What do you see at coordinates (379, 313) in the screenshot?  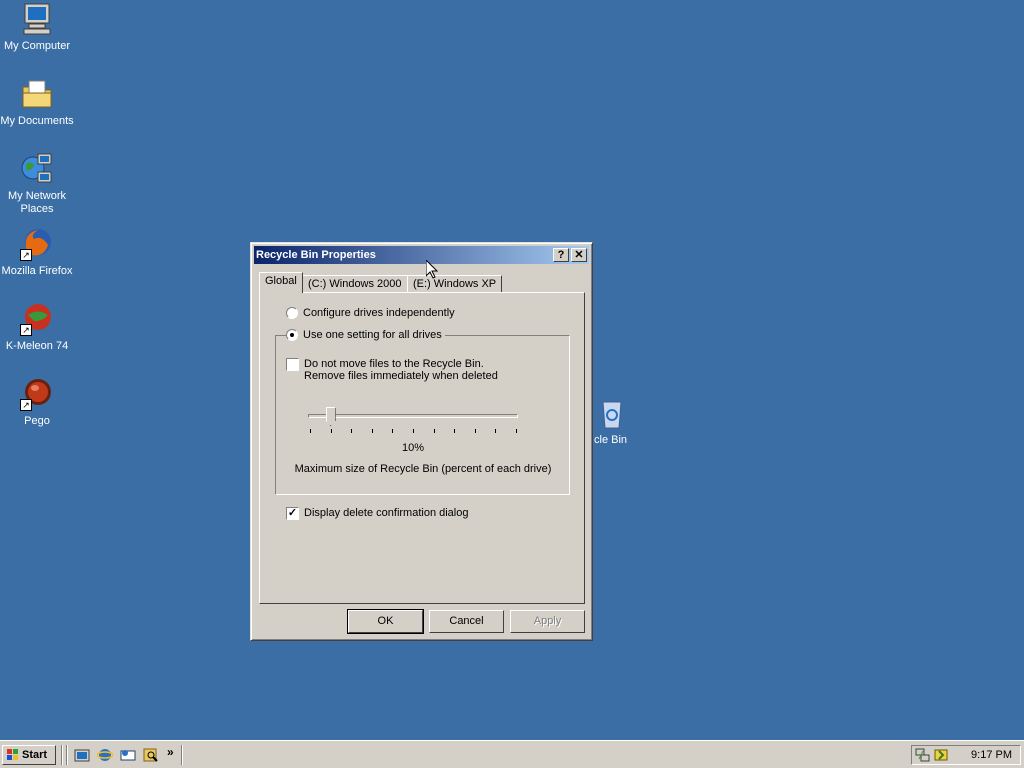 I see `radio-label: Configure drives independently` at bounding box center [379, 313].